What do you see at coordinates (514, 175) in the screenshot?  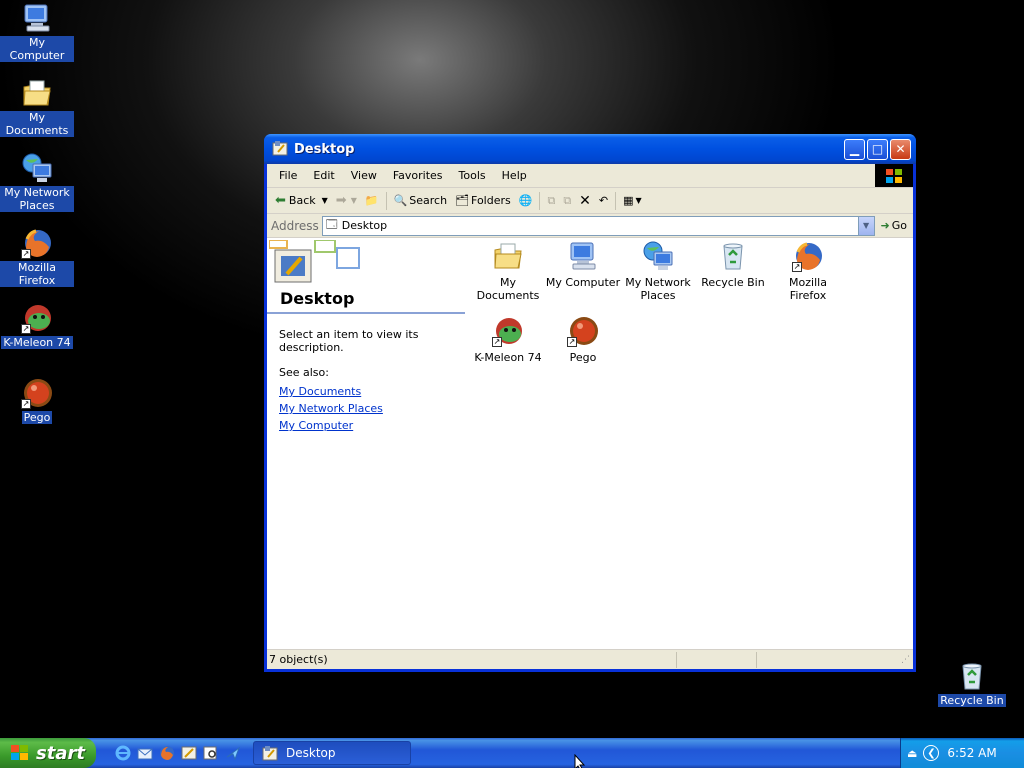 I see `menu-help: Help` at bounding box center [514, 175].